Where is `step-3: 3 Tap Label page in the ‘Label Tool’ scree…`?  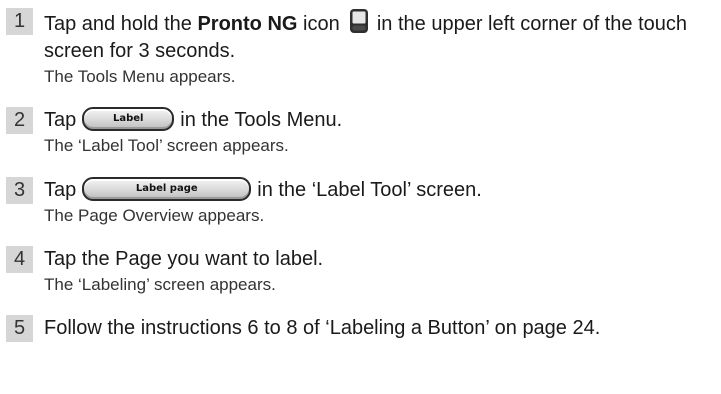
step-3: 3 Tap Label page in the ‘Label Tool’ scree… is located at coordinates (362, 201).